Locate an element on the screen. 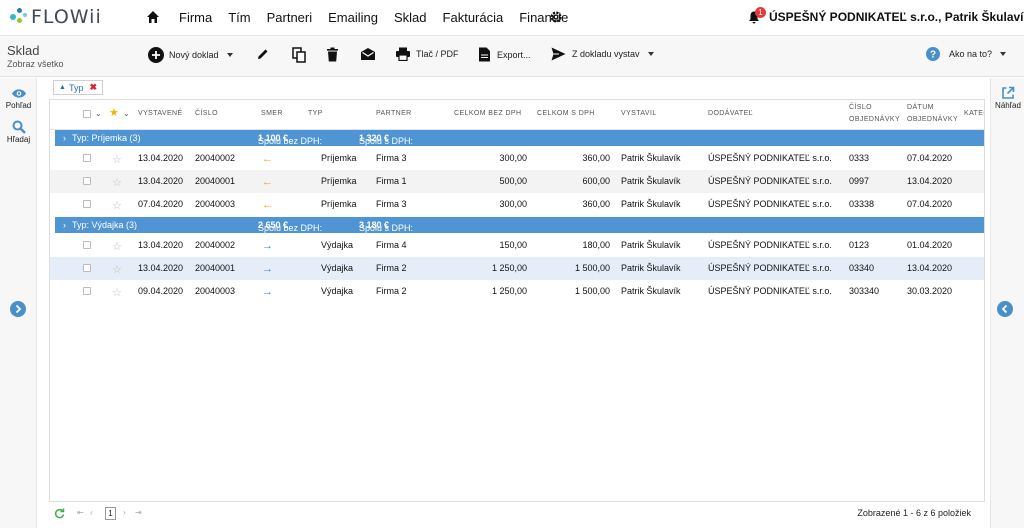 The height and width of the screenshot is (528, 1024). print-pdf-button: Tlač / PDF is located at coordinates (427, 54).